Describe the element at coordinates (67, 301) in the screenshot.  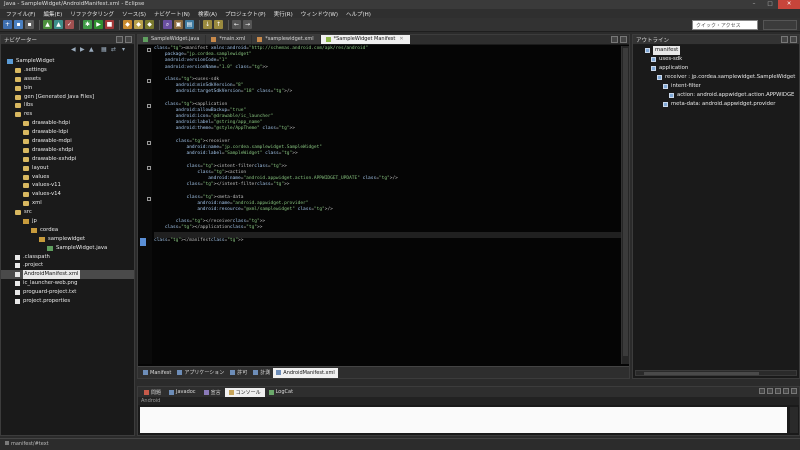
I see `navigator-item: project.properties` at that location.